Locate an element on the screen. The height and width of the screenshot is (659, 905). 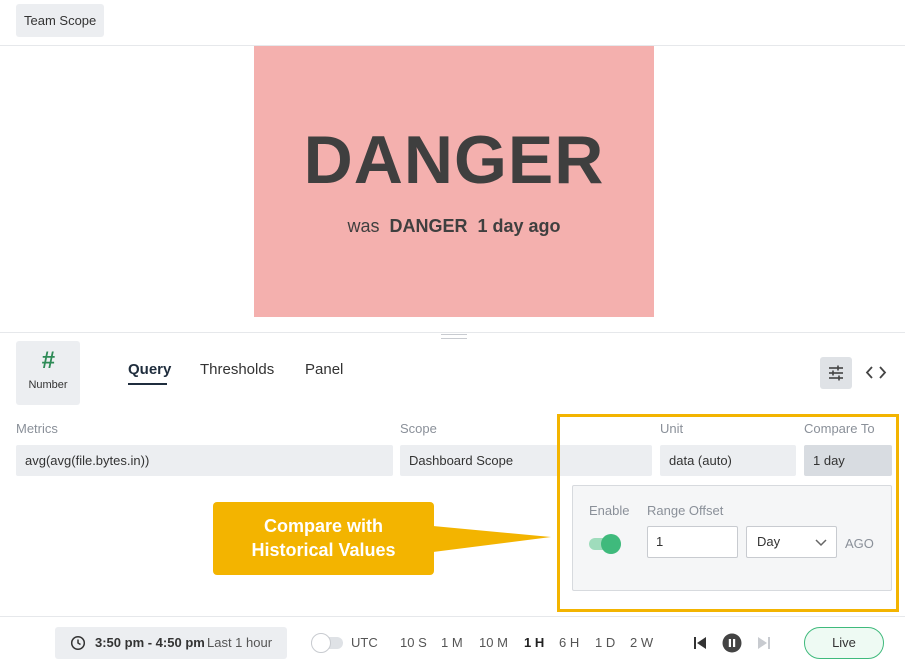
offset-unit-select: Day is located at coordinates (791, 542).